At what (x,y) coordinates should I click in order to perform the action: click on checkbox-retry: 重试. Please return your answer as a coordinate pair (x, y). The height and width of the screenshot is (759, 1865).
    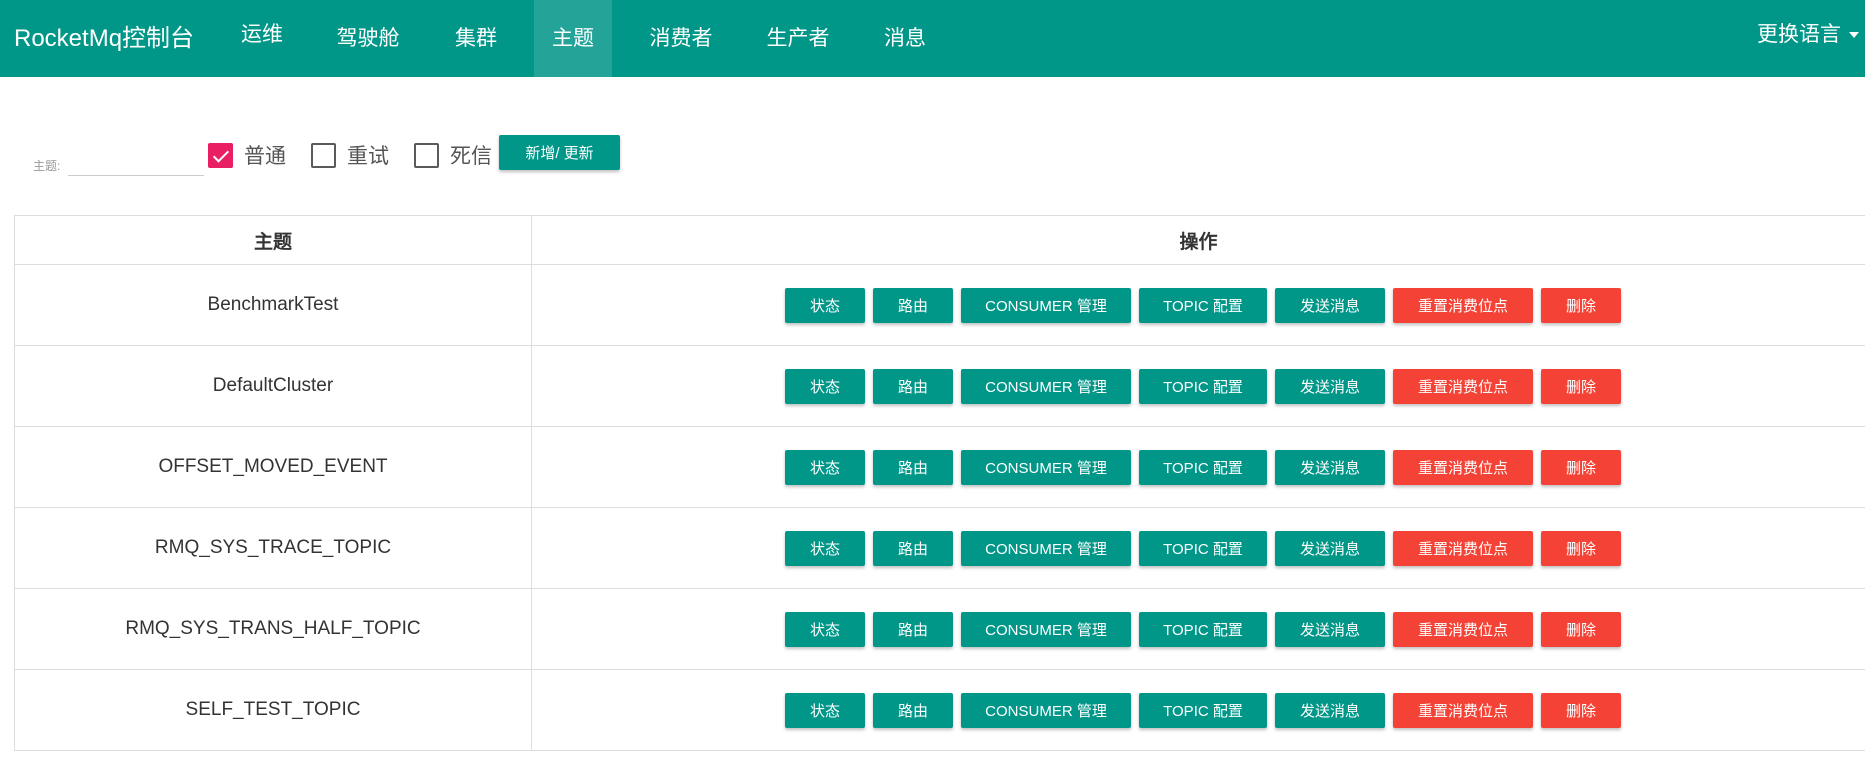
    Looking at the image, I should click on (350, 155).